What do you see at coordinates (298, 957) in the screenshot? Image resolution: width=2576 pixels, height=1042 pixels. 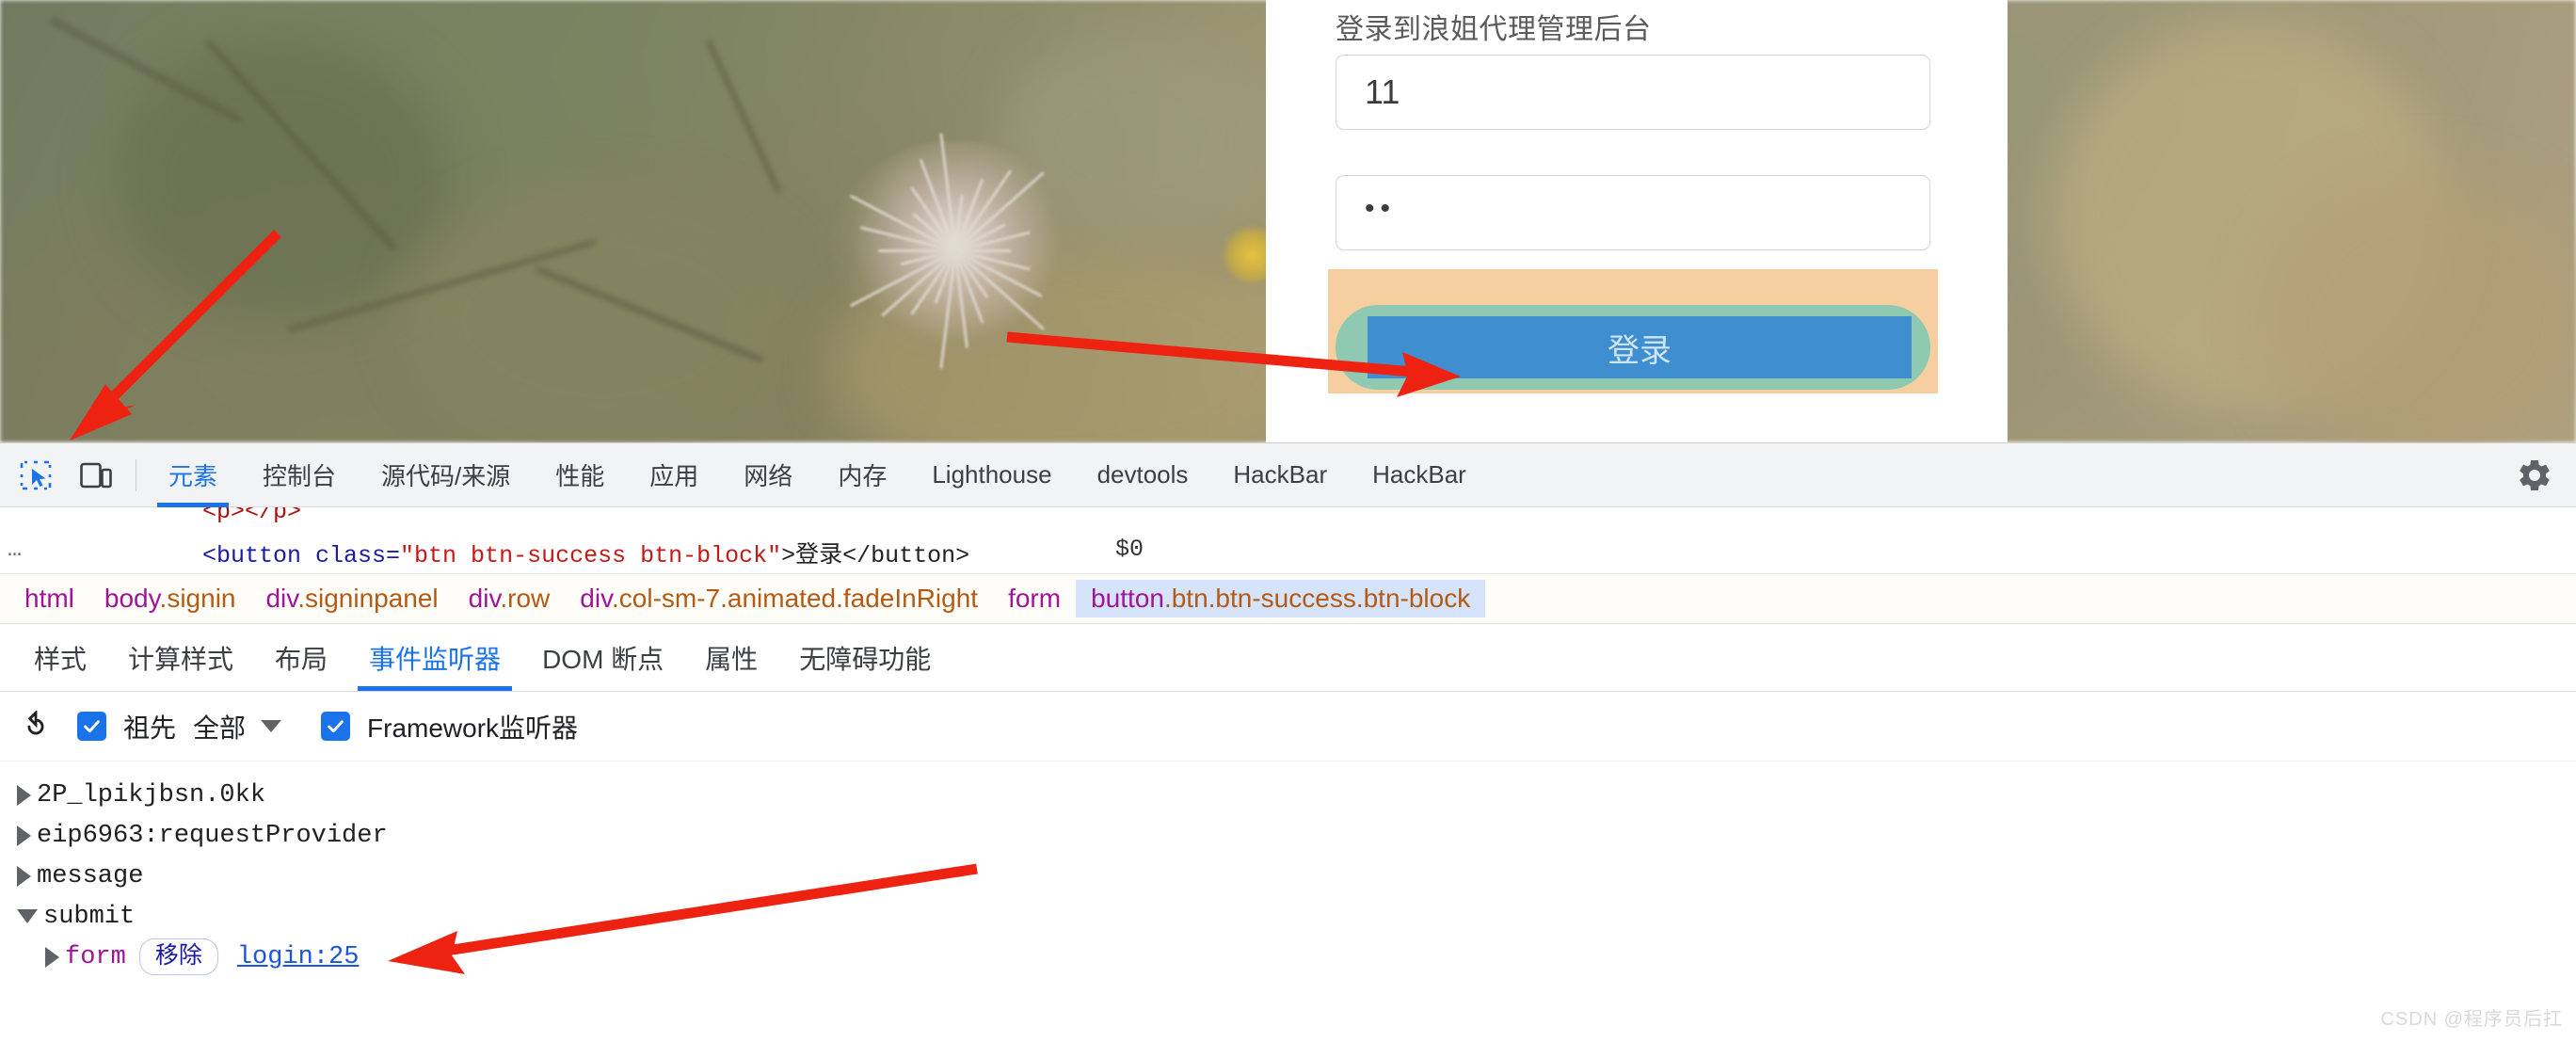 I see `listener-source-link: login:25` at bounding box center [298, 957].